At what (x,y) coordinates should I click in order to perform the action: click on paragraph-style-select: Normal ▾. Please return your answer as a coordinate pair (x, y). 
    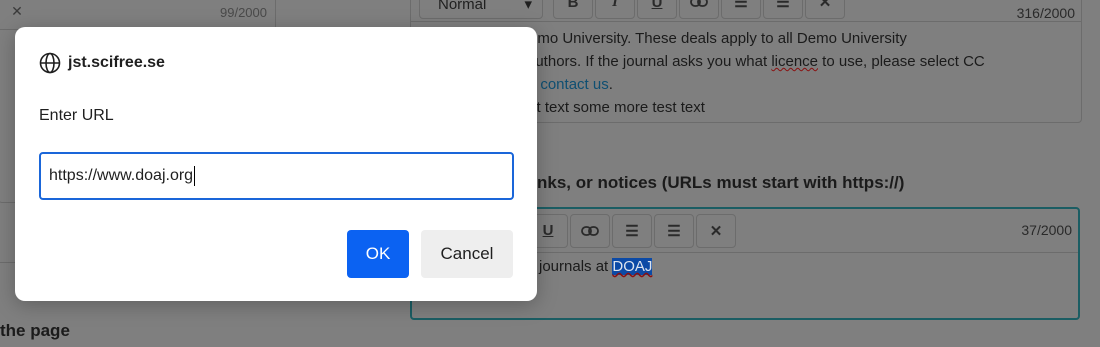
    Looking at the image, I should click on (481, 9).